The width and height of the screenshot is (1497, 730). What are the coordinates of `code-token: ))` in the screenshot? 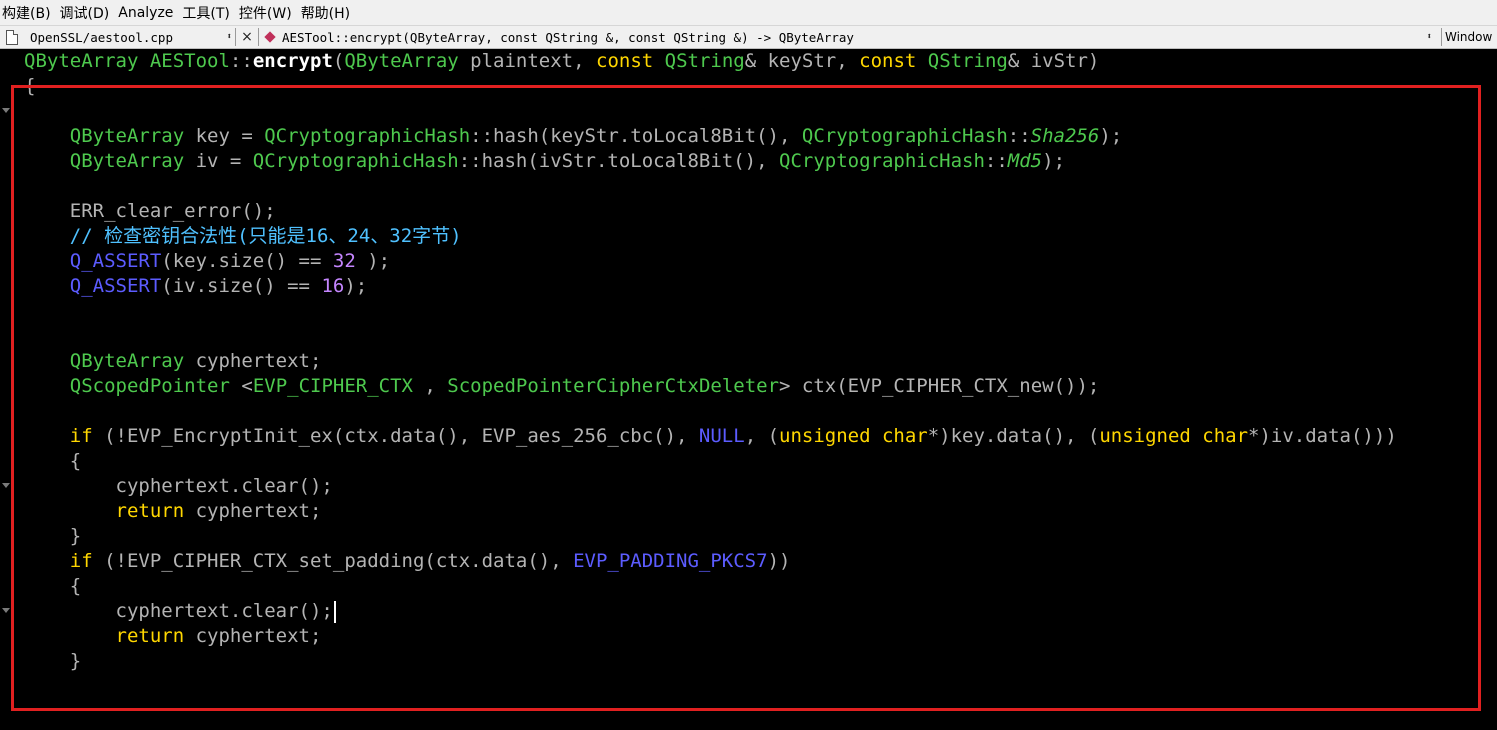 It's located at (779, 561).